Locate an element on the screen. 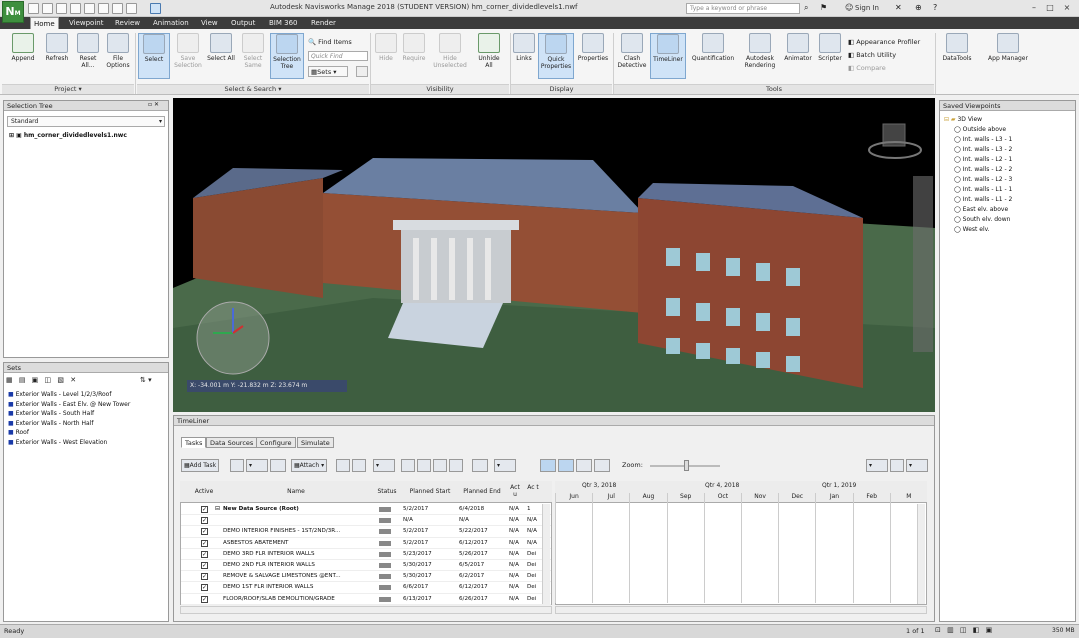 The height and width of the screenshot is (638, 1079). compare-button: ◧ Compare is located at coordinates (867, 68).